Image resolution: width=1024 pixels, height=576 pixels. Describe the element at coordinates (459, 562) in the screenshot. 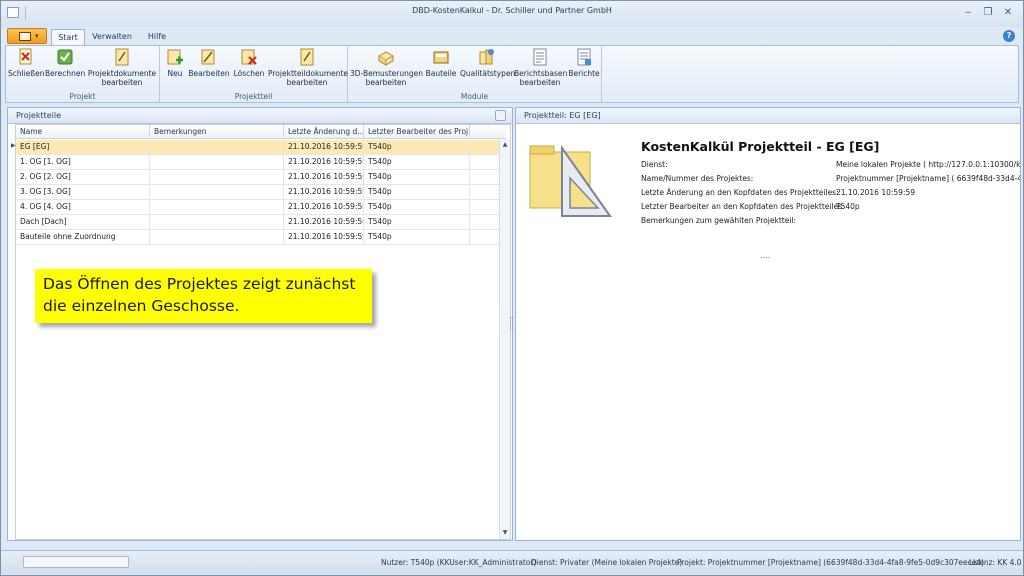

I see `status-user: Nutzer: T540p (KKUser:KK_Administrator)` at that location.